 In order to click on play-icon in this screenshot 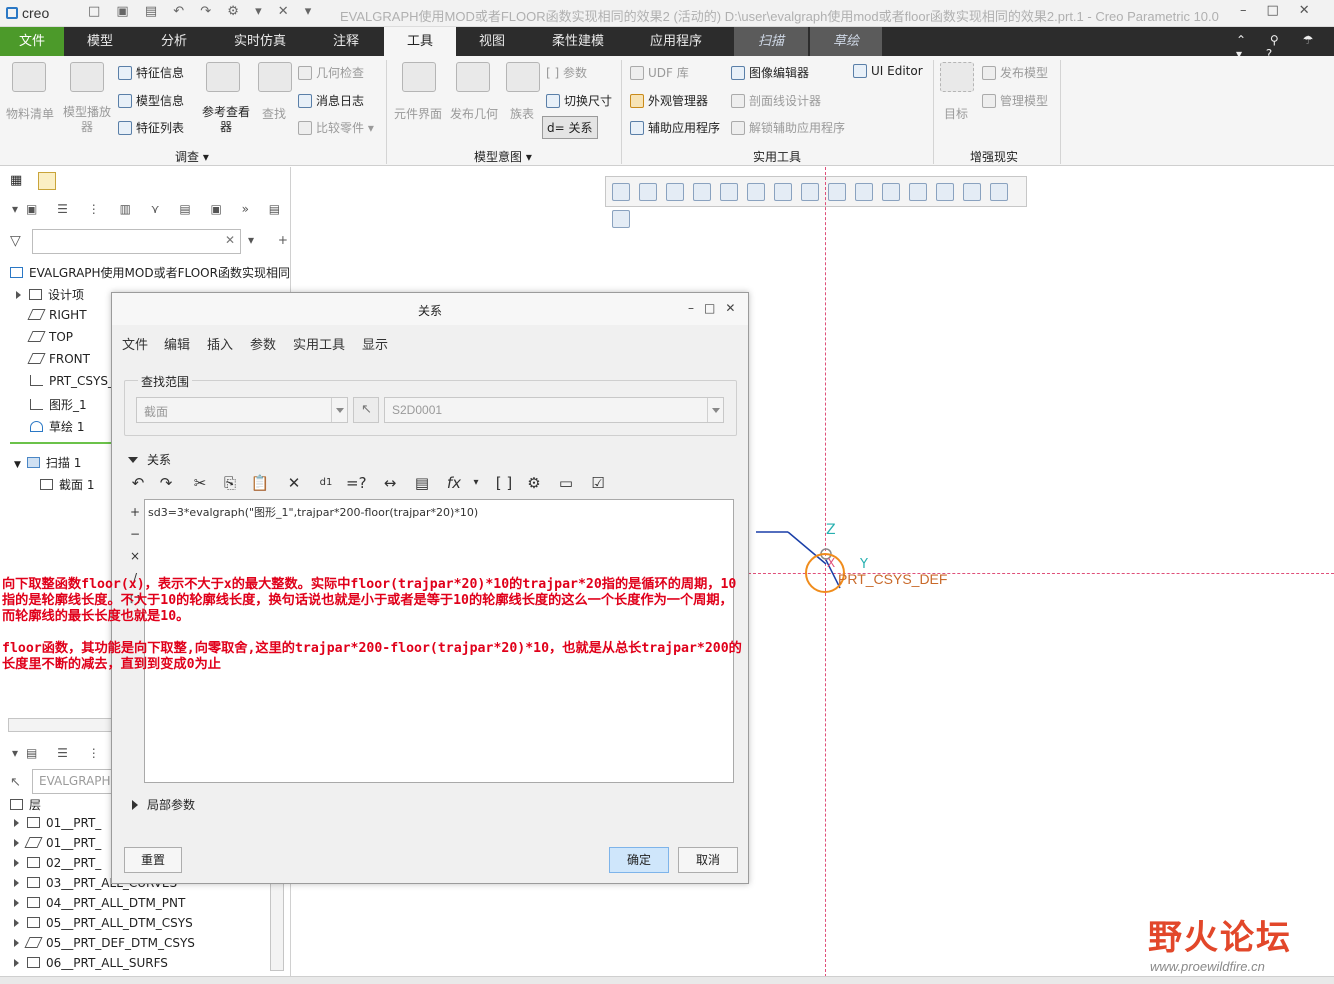, I will do `click(621, 219)`.